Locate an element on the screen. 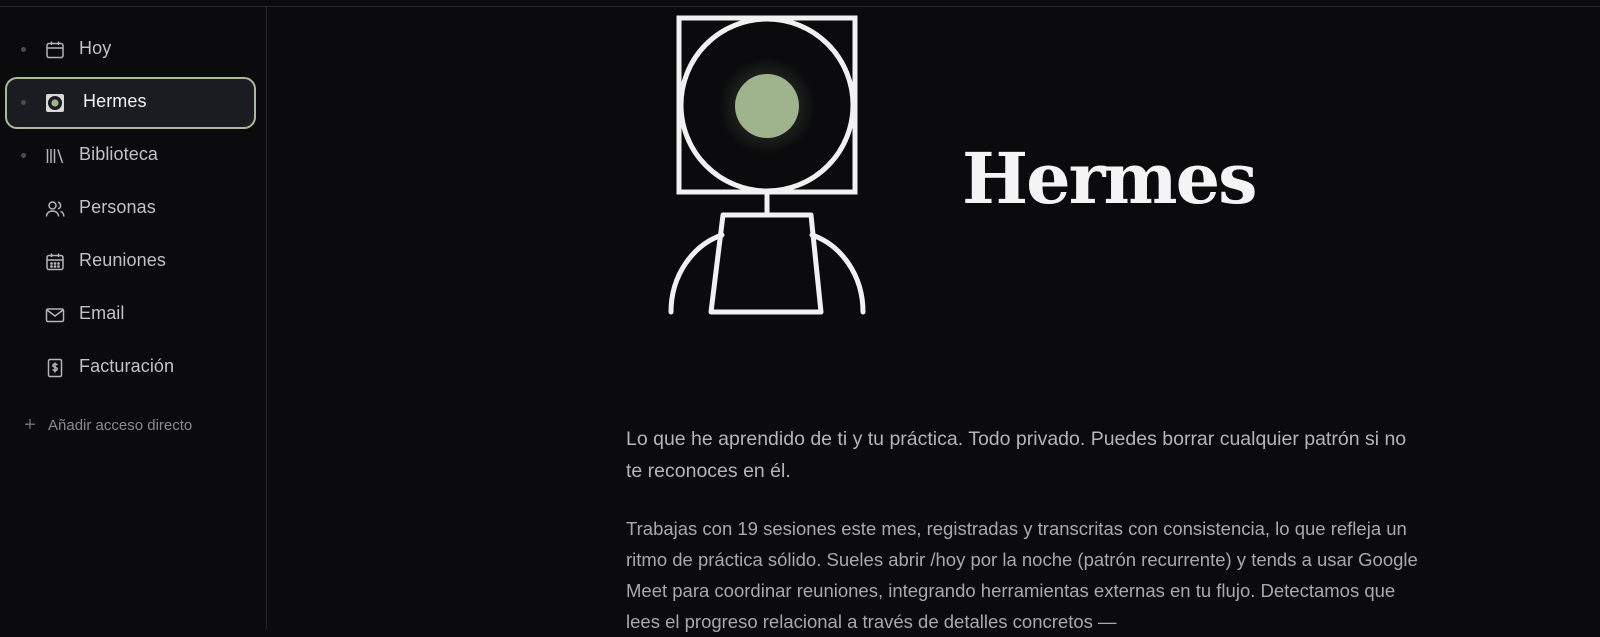  sidebar-item-personas: Personas is located at coordinates (130, 209).